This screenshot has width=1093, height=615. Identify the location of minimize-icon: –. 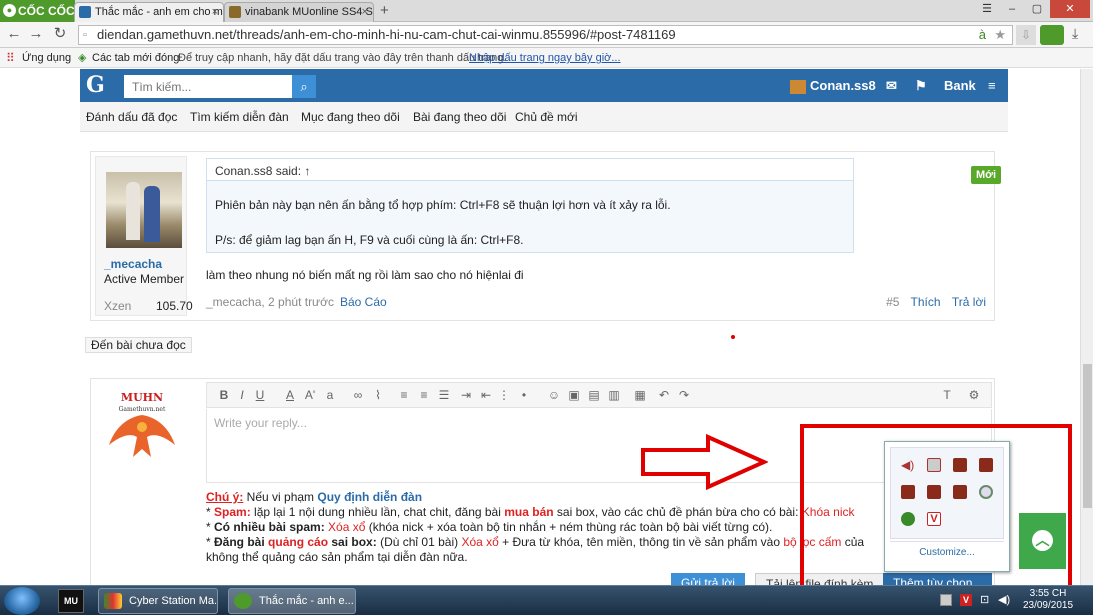
(1012, 9).